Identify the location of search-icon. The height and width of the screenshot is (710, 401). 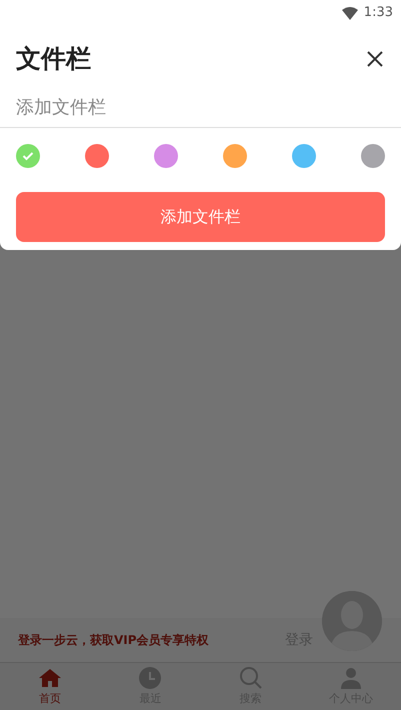
(250, 678).